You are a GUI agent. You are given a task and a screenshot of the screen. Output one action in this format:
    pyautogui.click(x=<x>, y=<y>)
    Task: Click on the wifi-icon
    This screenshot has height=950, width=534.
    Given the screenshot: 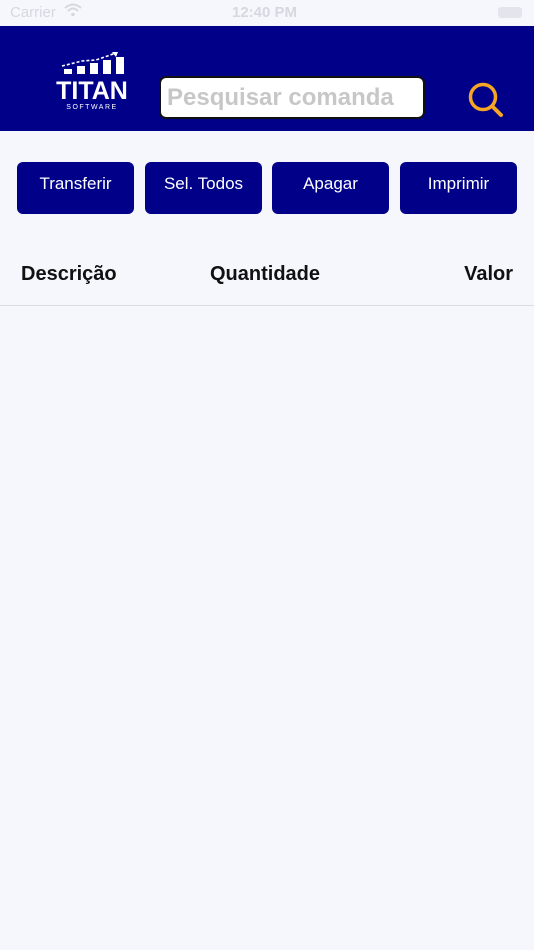 What is the action you would take?
    pyautogui.click(x=73, y=12)
    